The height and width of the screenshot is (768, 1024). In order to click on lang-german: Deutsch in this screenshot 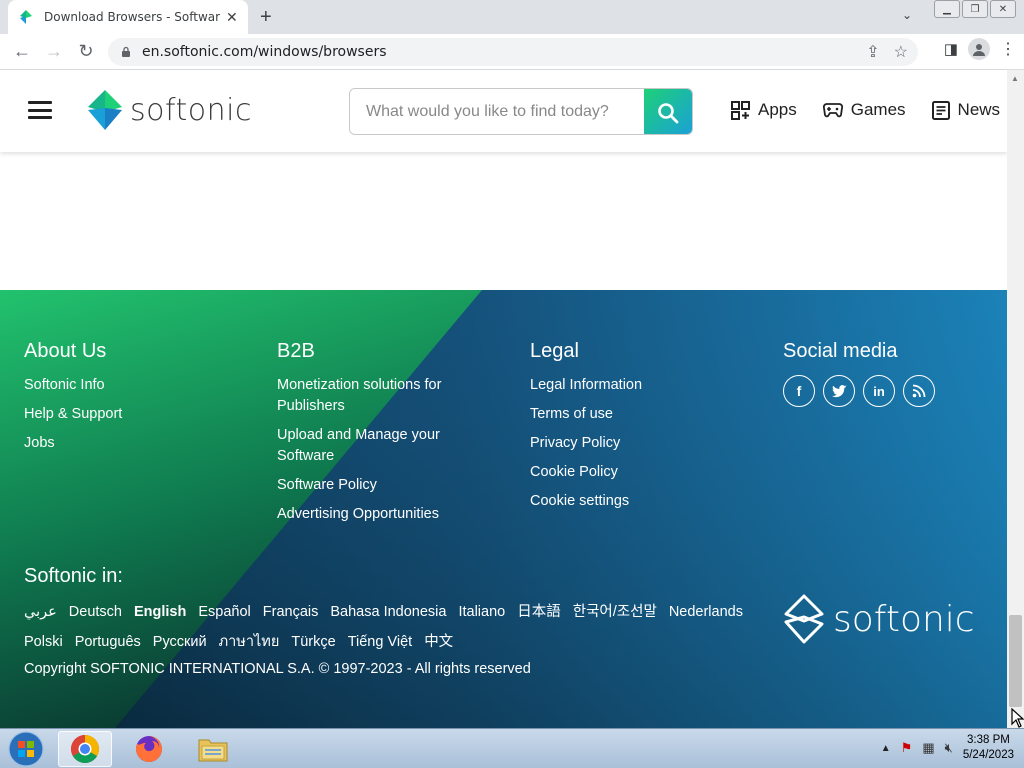, I will do `click(95, 612)`.